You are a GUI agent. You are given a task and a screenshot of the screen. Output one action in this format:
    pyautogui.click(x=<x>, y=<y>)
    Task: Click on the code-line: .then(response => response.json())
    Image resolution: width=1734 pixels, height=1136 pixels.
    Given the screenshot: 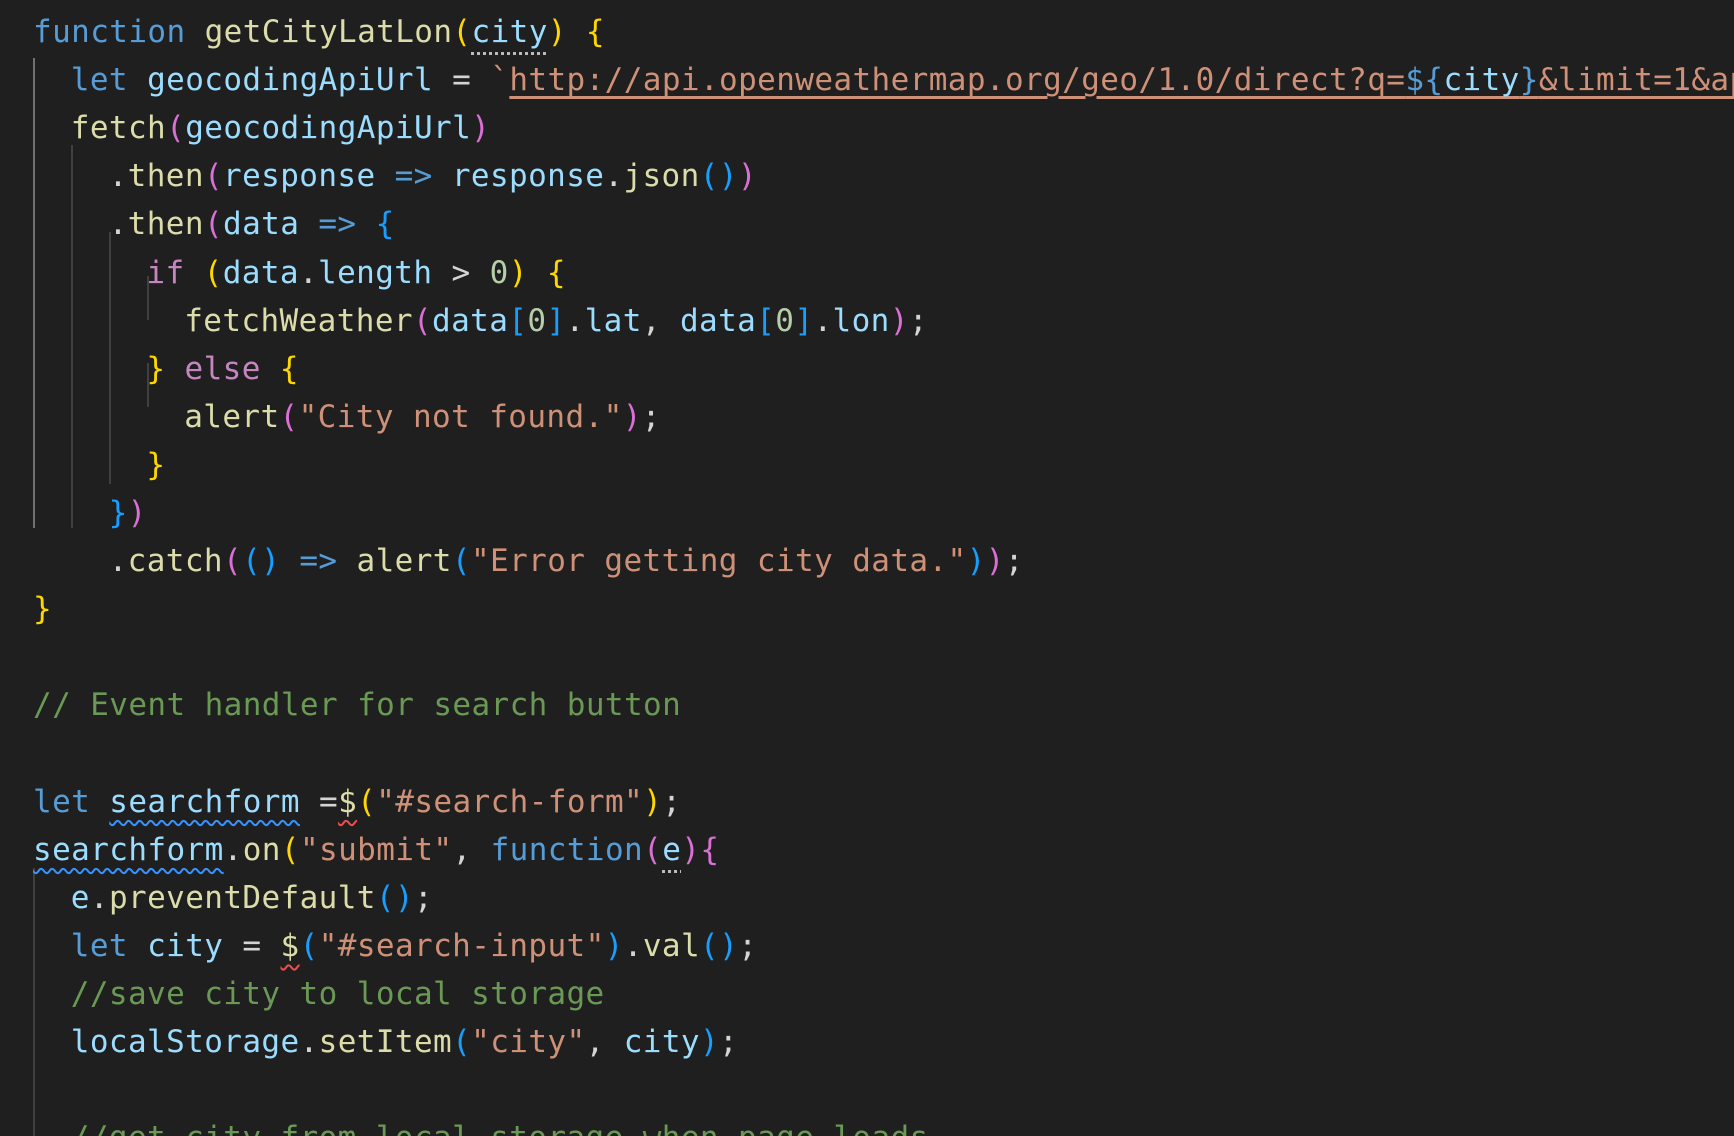 What is the action you would take?
    pyautogui.click(x=433, y=176)
    